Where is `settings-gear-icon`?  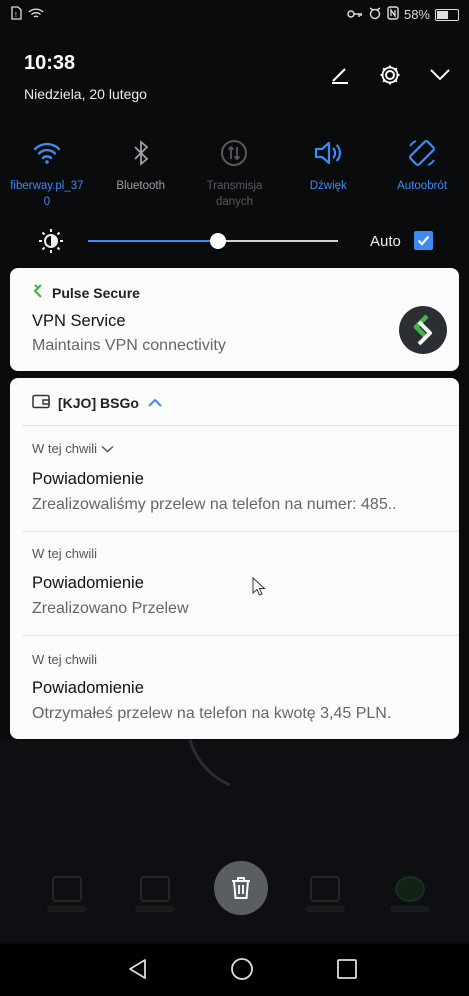 settings-gear-icon is located at coordinates (390, 75).